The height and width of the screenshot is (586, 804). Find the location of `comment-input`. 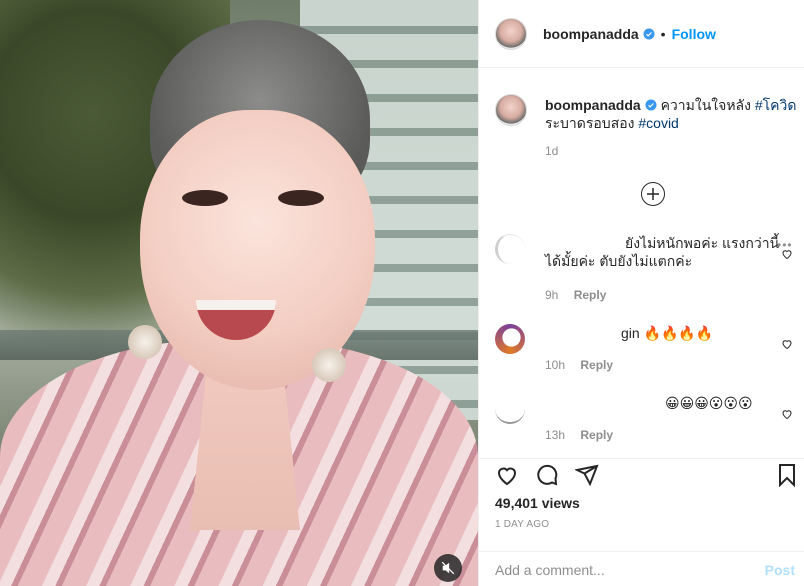

comment-input is located at coordinates (615, 570).